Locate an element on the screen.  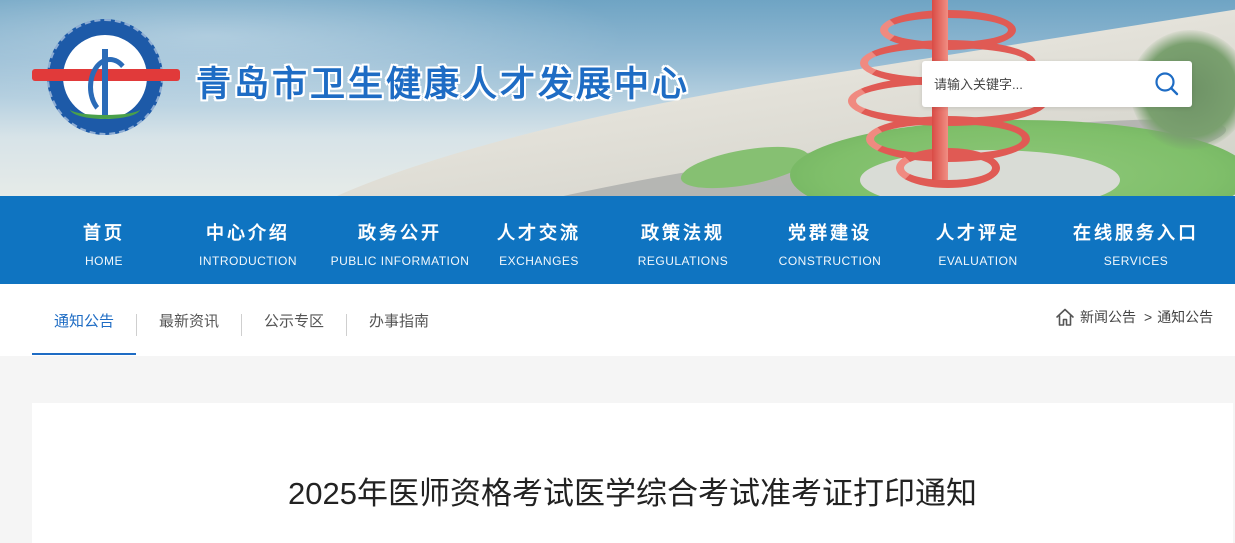
nav-item-label: 人才交流 is located at coordinates (539, 233).